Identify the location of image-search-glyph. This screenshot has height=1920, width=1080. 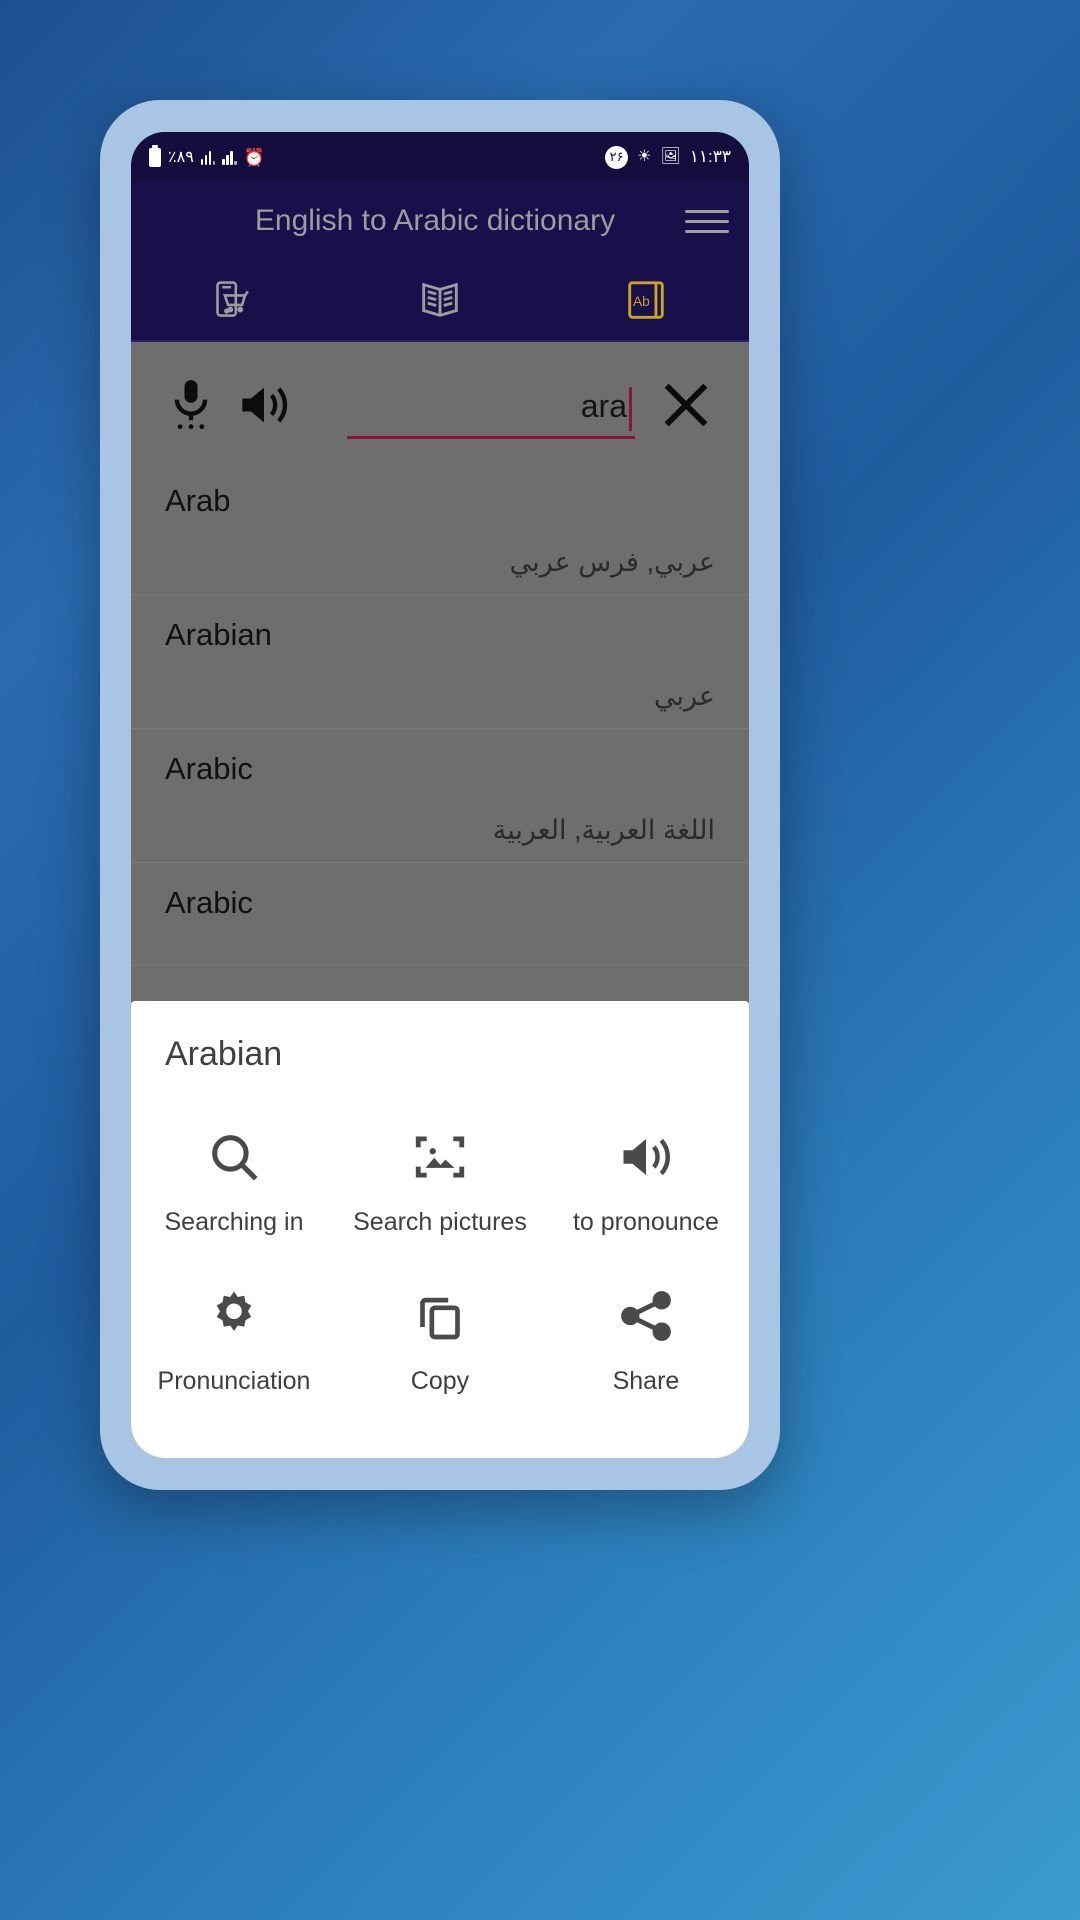
(440, 1157).